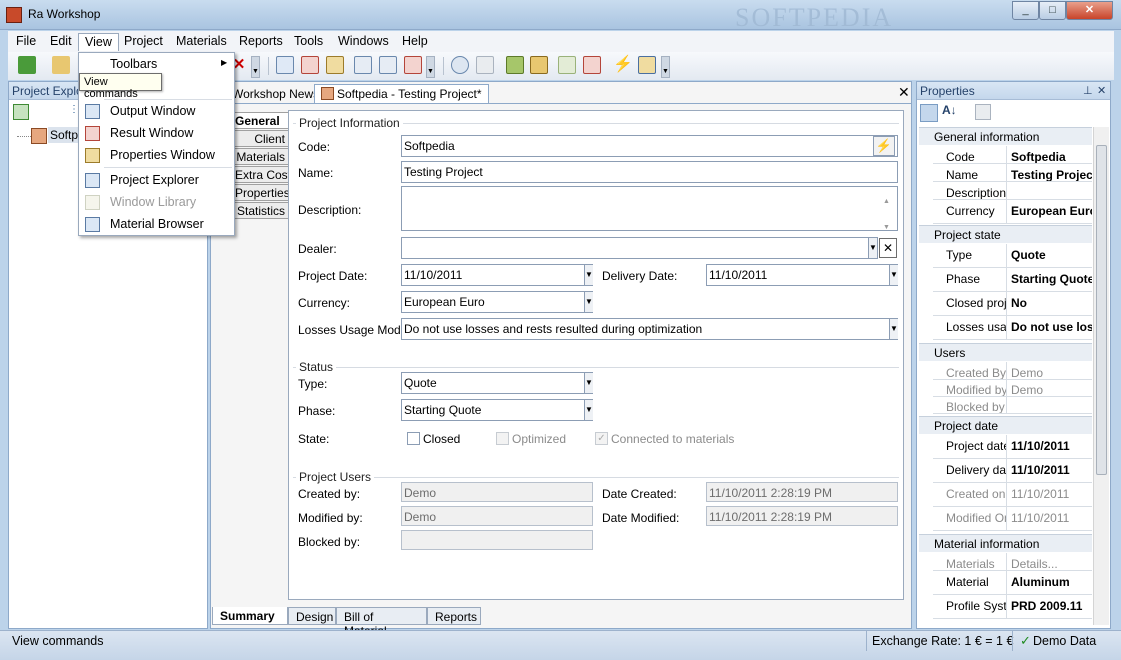 The image size is (1121, 660). Describe the element at coordinates (1012, 191) in the screenshot. I see `prop-row-description: Description` at that location.